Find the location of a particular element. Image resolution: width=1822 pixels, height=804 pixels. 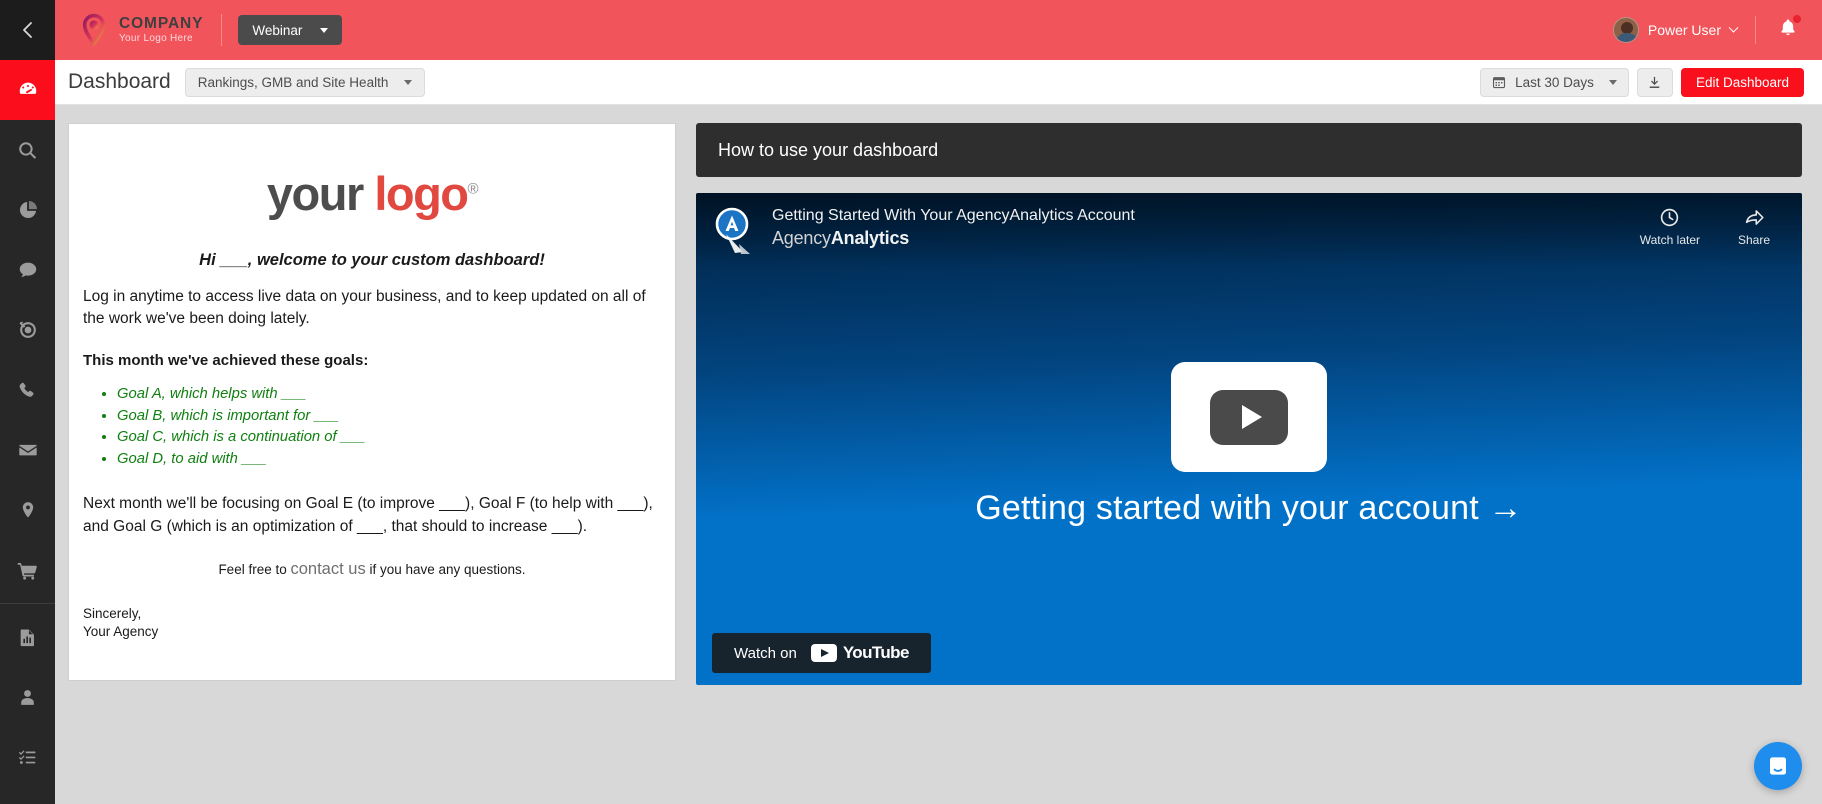

list-item: Goal D, to aid with ___ is located at coordinates (389, 460).